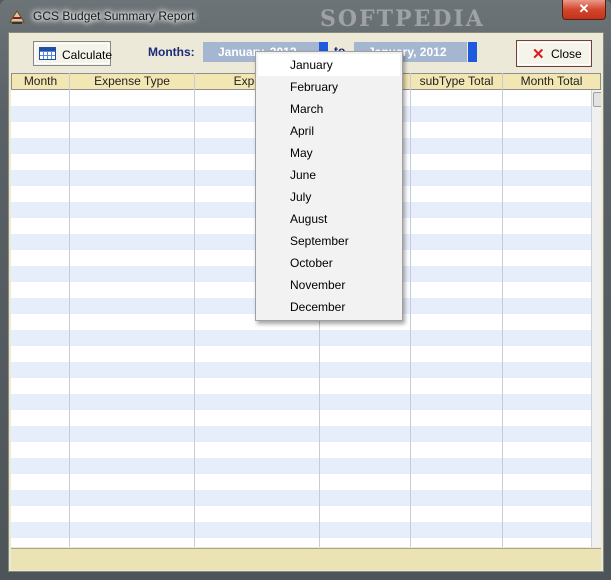 The width and height of the screenshot is (611, 580). What do you see at coordinates (301, 153) in the screenshot?
I see `dropdown-month-item: May` at bounding box center [301, 153].